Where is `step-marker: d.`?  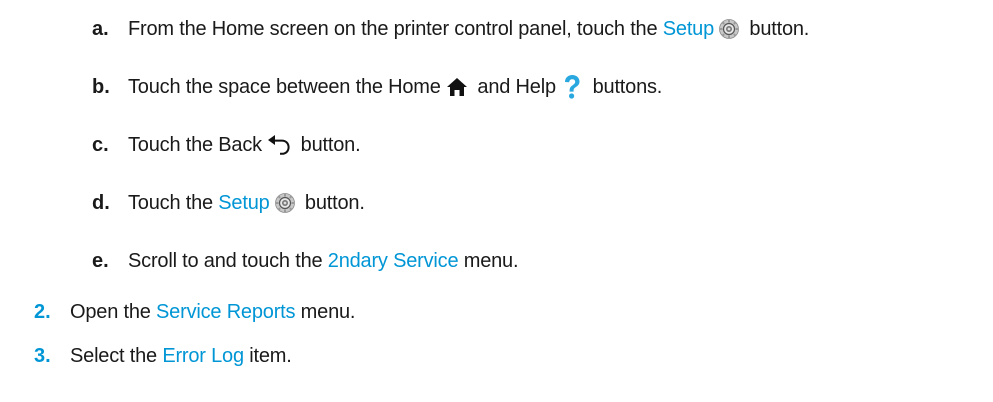
step-marker: d. is located at coordinates (101, 203).